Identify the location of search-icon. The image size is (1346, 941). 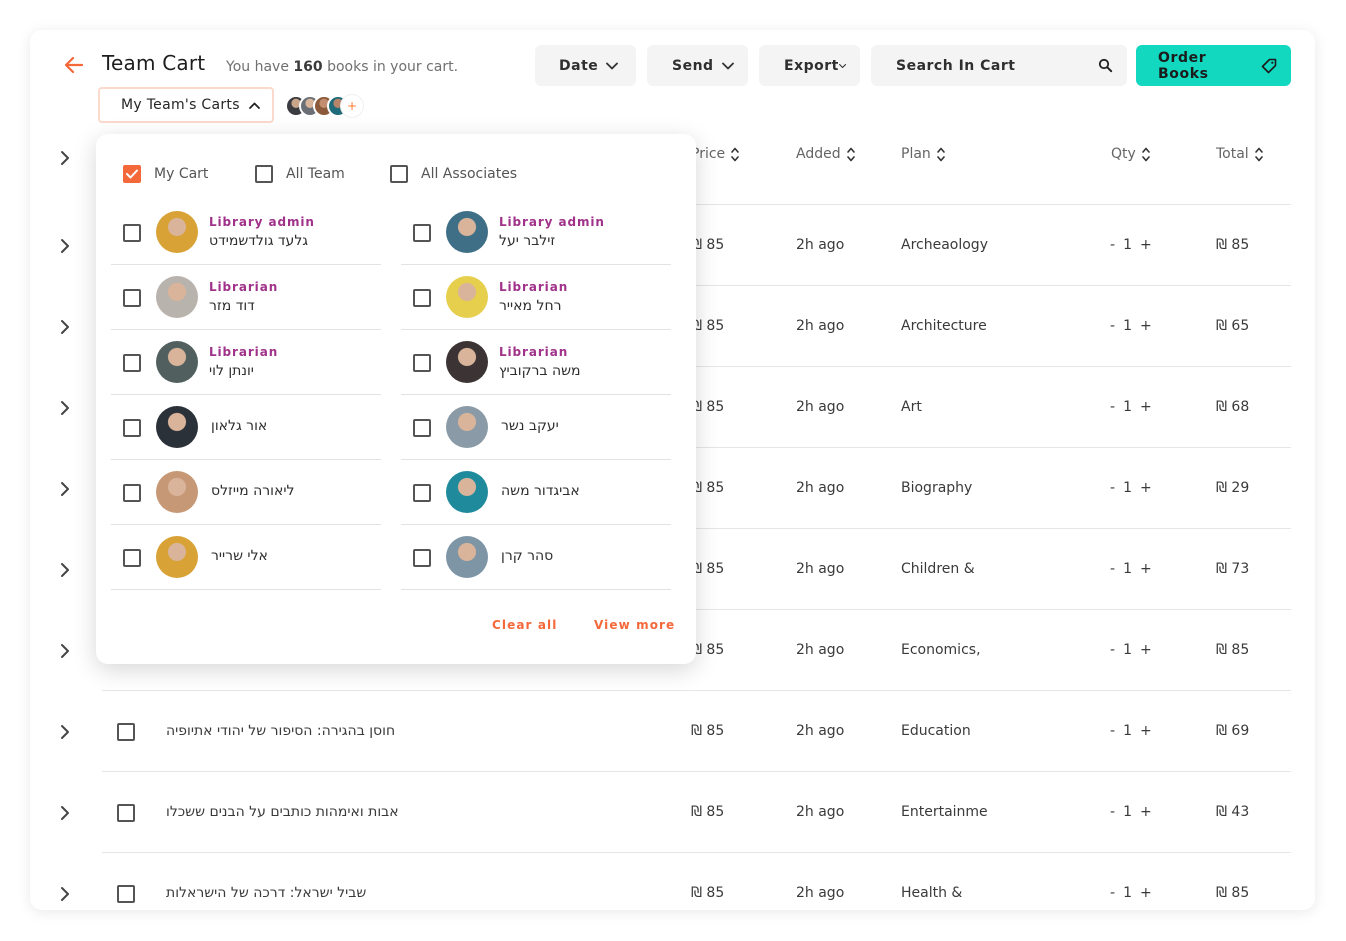
(1105, 65).